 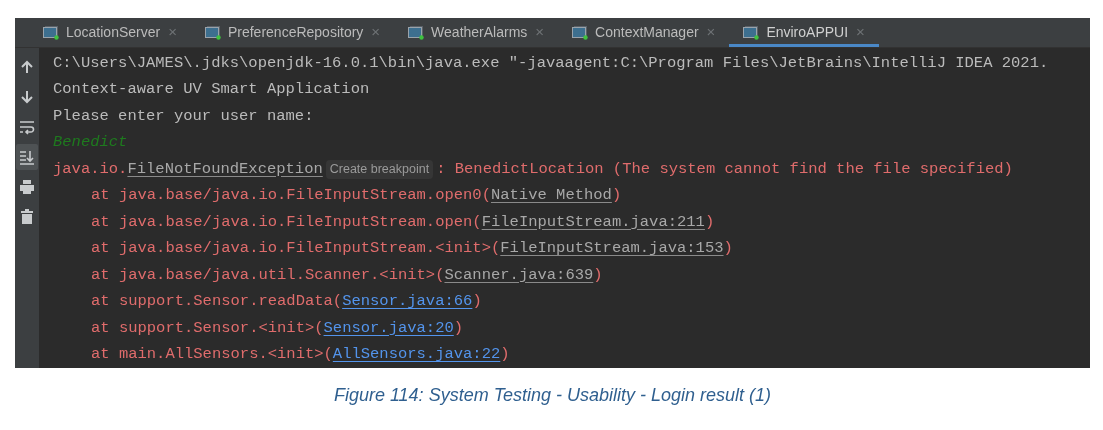 I want to click on user-input-text: Benedict, so click(x=90, y=143).